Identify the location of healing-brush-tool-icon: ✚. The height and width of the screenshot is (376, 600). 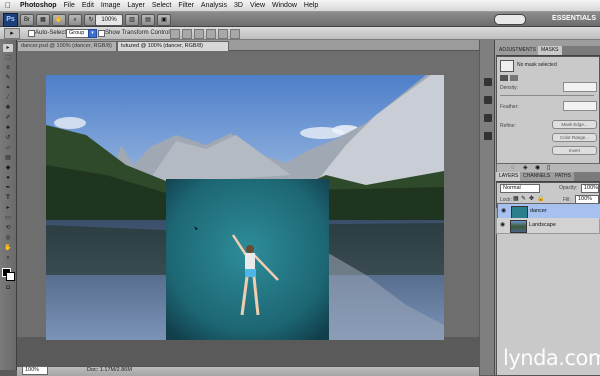
(8, 108).